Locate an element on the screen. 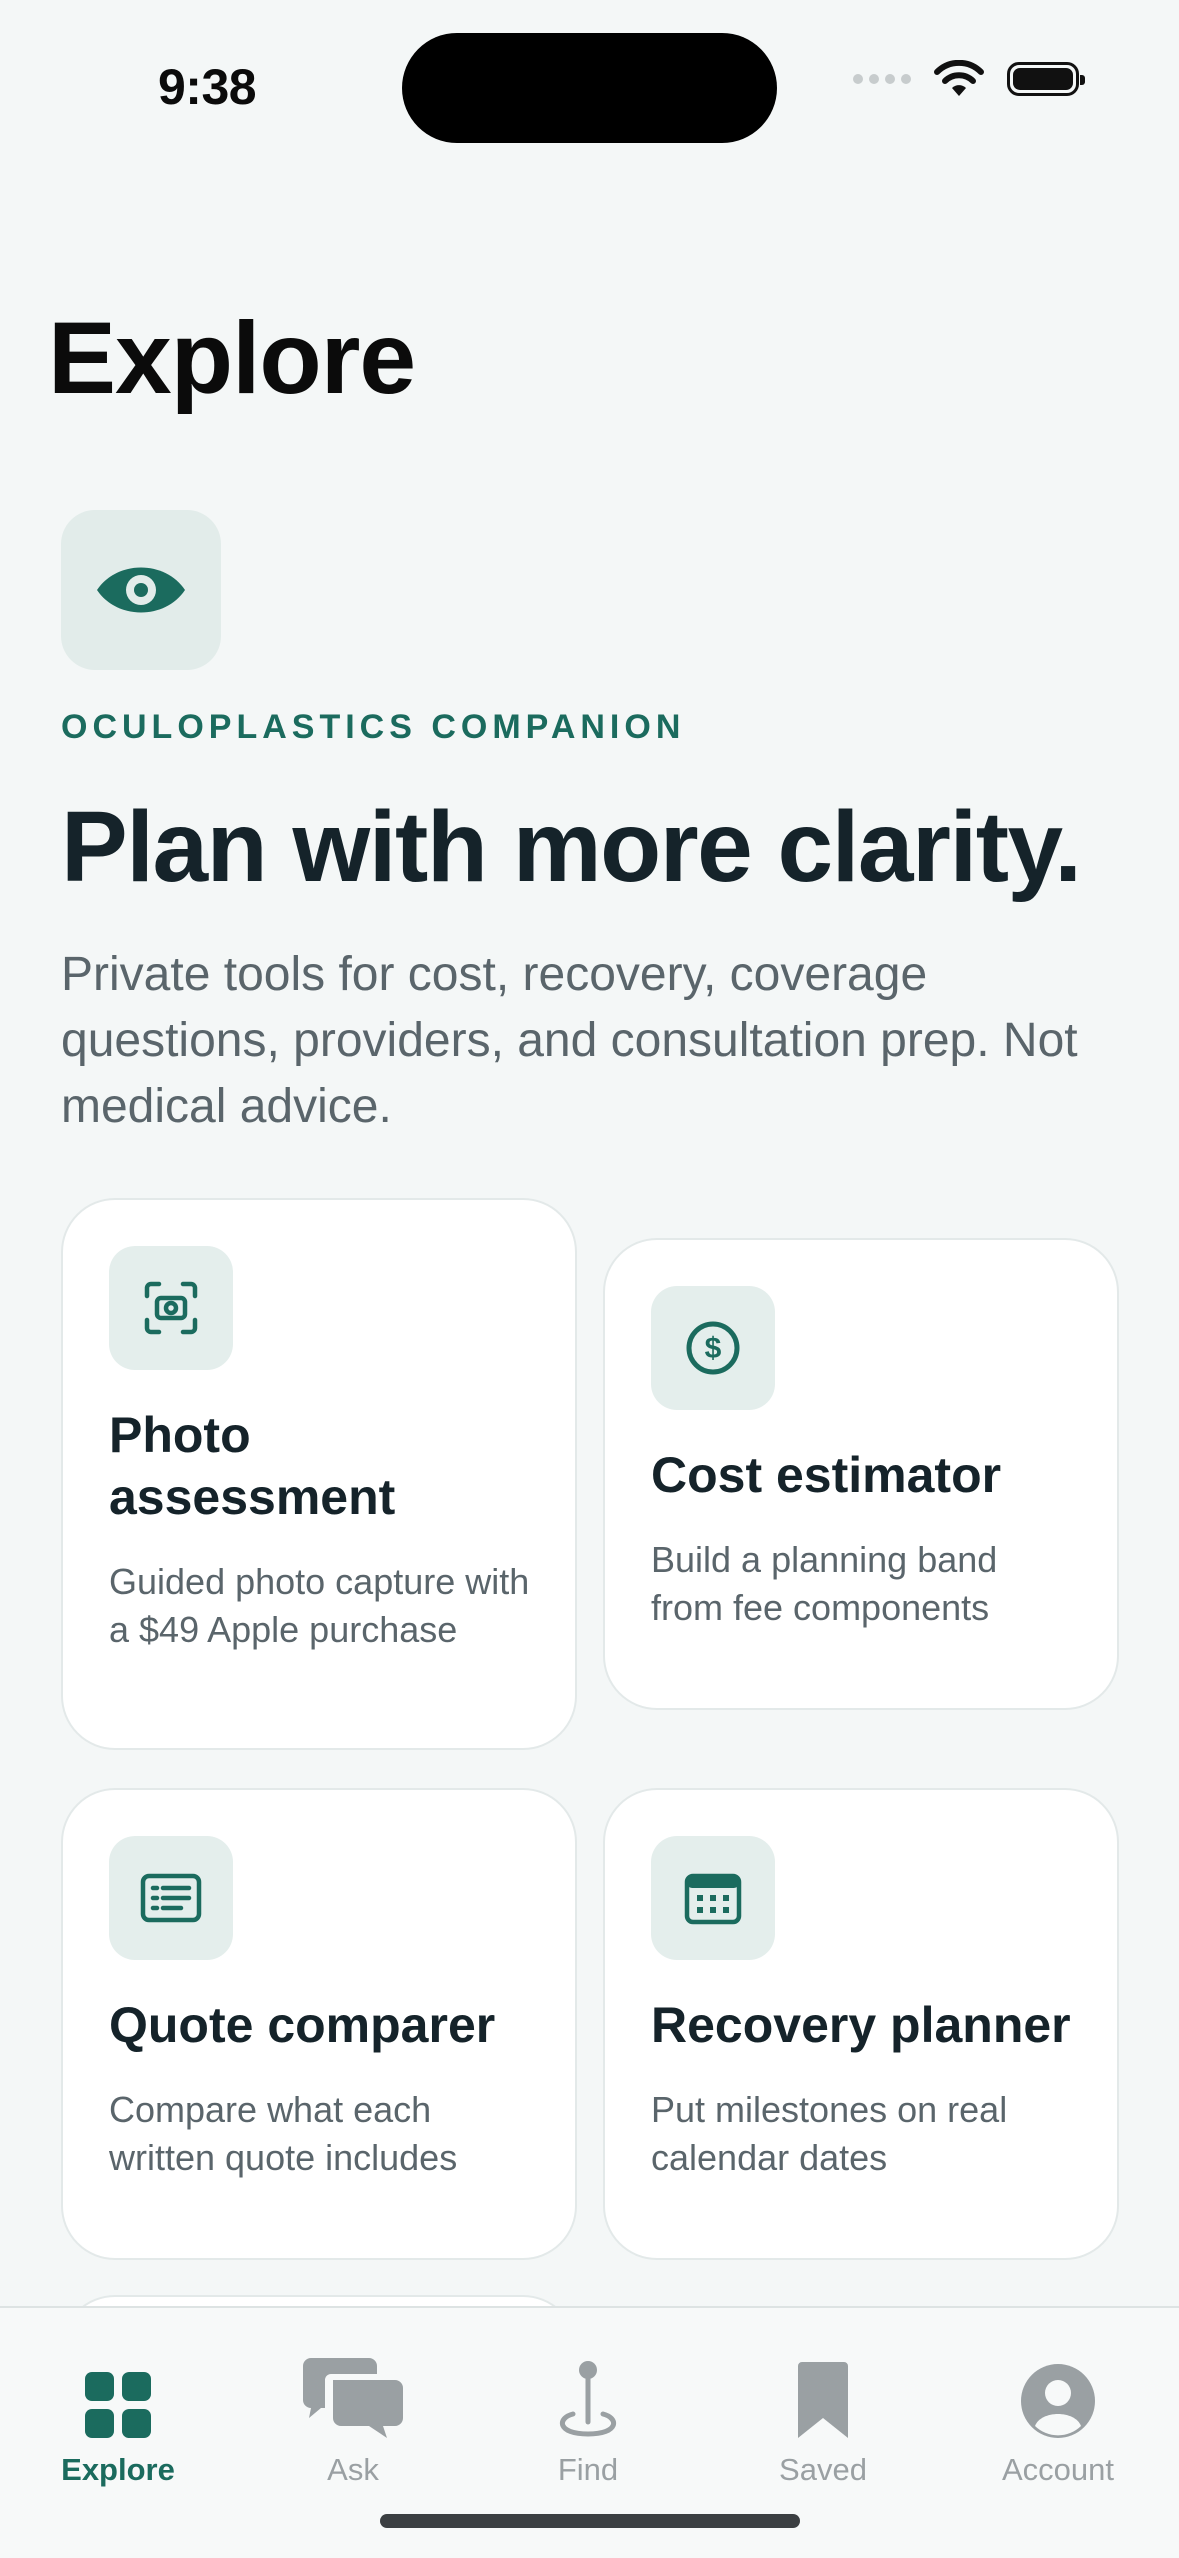  tab-explore: Explore is located at coordinates (118, 2408).